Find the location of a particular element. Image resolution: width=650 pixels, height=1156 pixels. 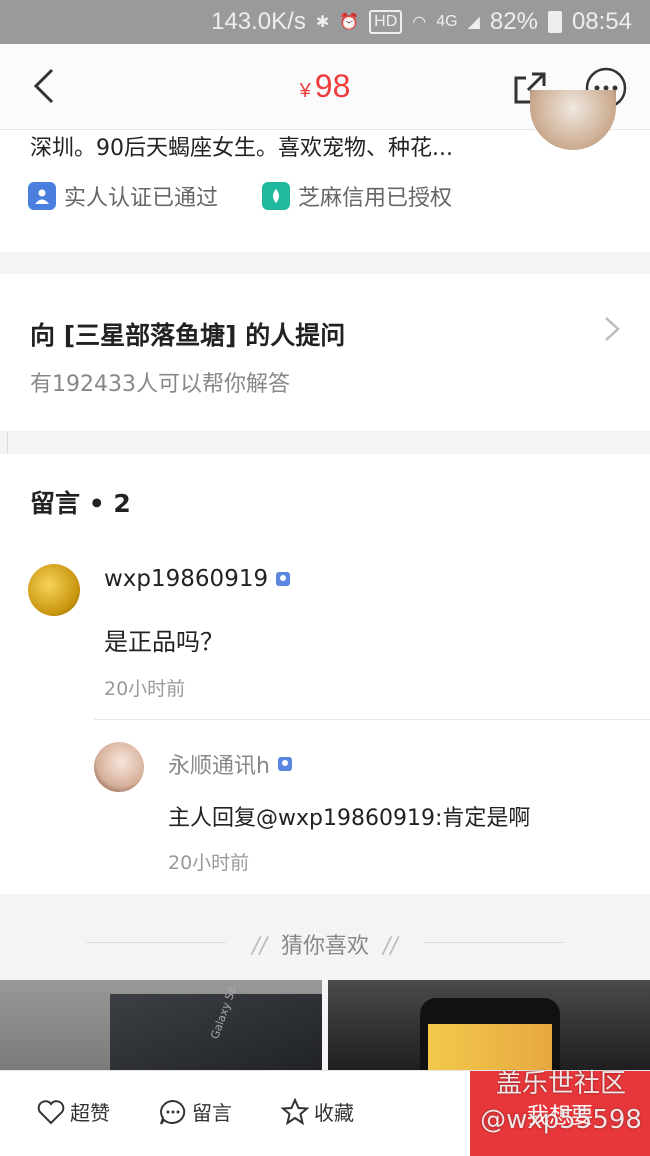

comment-button: 留言 is located at coordinates (195, 1111).